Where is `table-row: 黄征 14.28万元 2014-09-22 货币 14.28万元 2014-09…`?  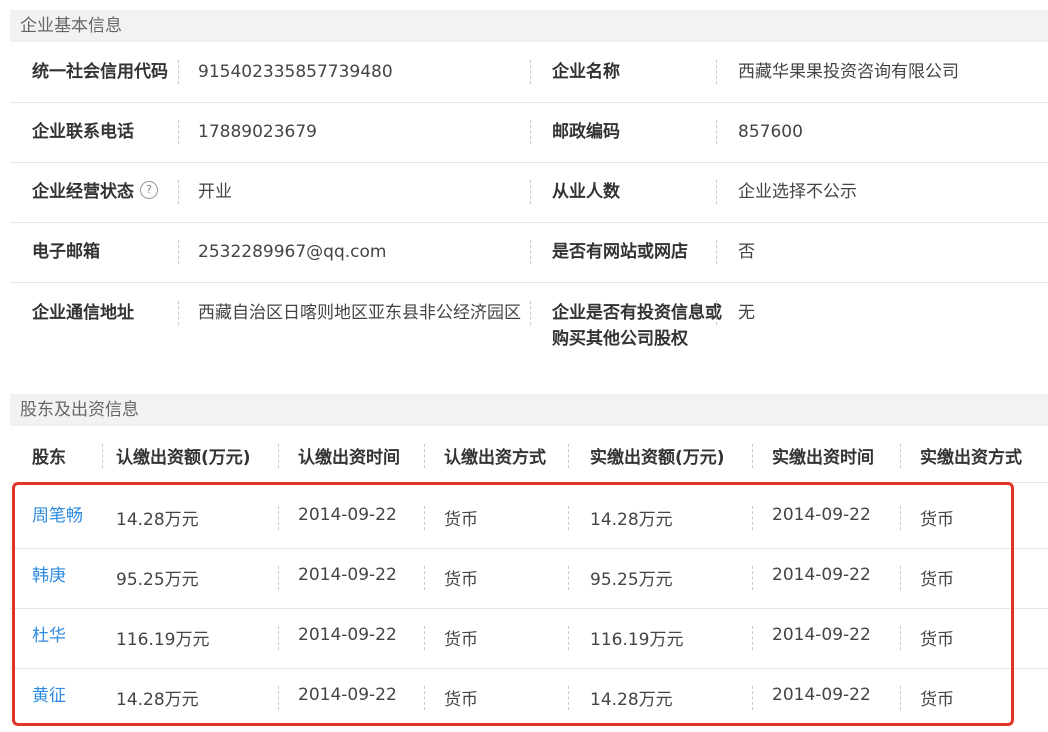 table-row: 黄征 14.28万元 2014-09-22 货币 14.28万元 2014-09… is located at coordinates (529, 698).